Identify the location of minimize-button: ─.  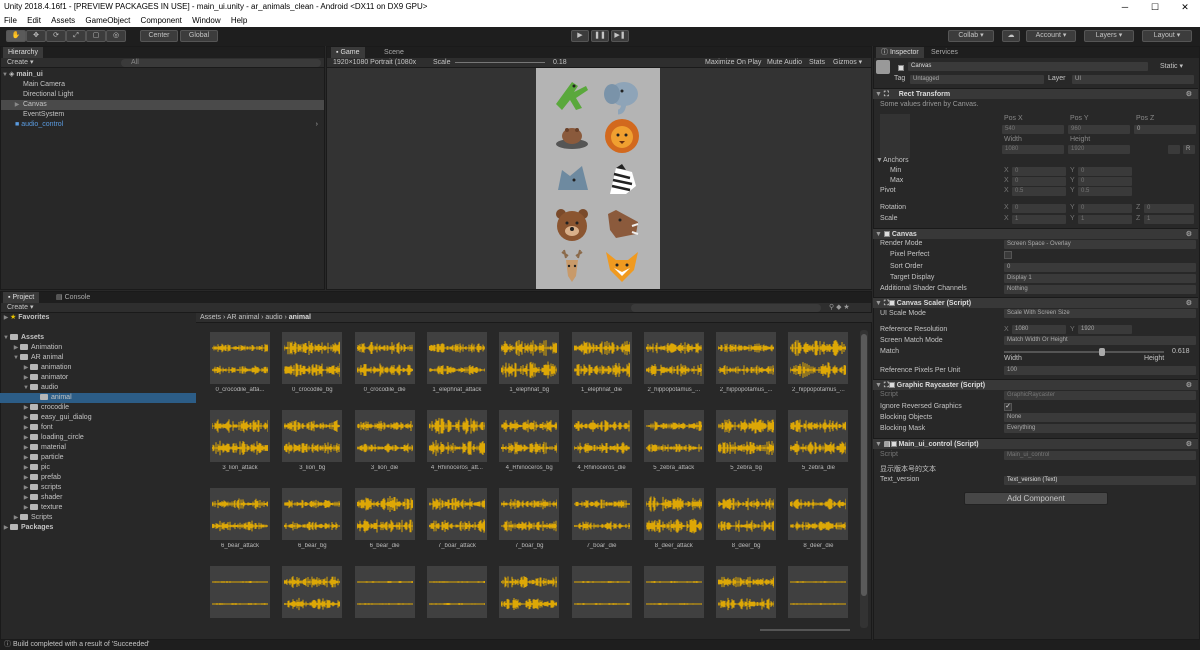
(1125, 7).